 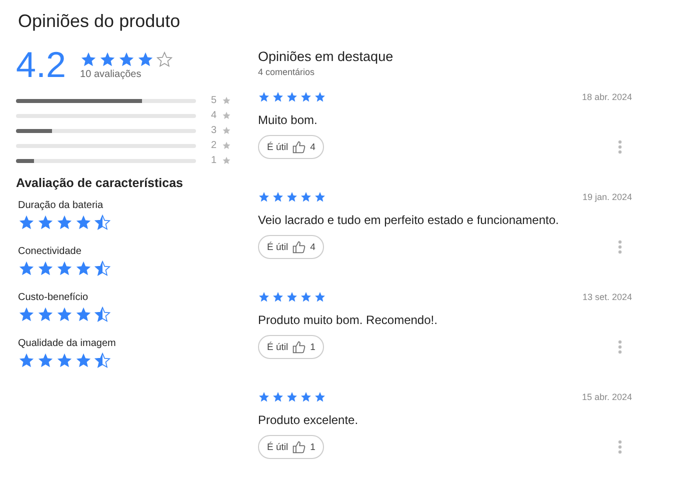 What do you see at coordinates (214, 115) in the screenshot?
I see `star-level-label: 4` at bounding box center [214, 115].